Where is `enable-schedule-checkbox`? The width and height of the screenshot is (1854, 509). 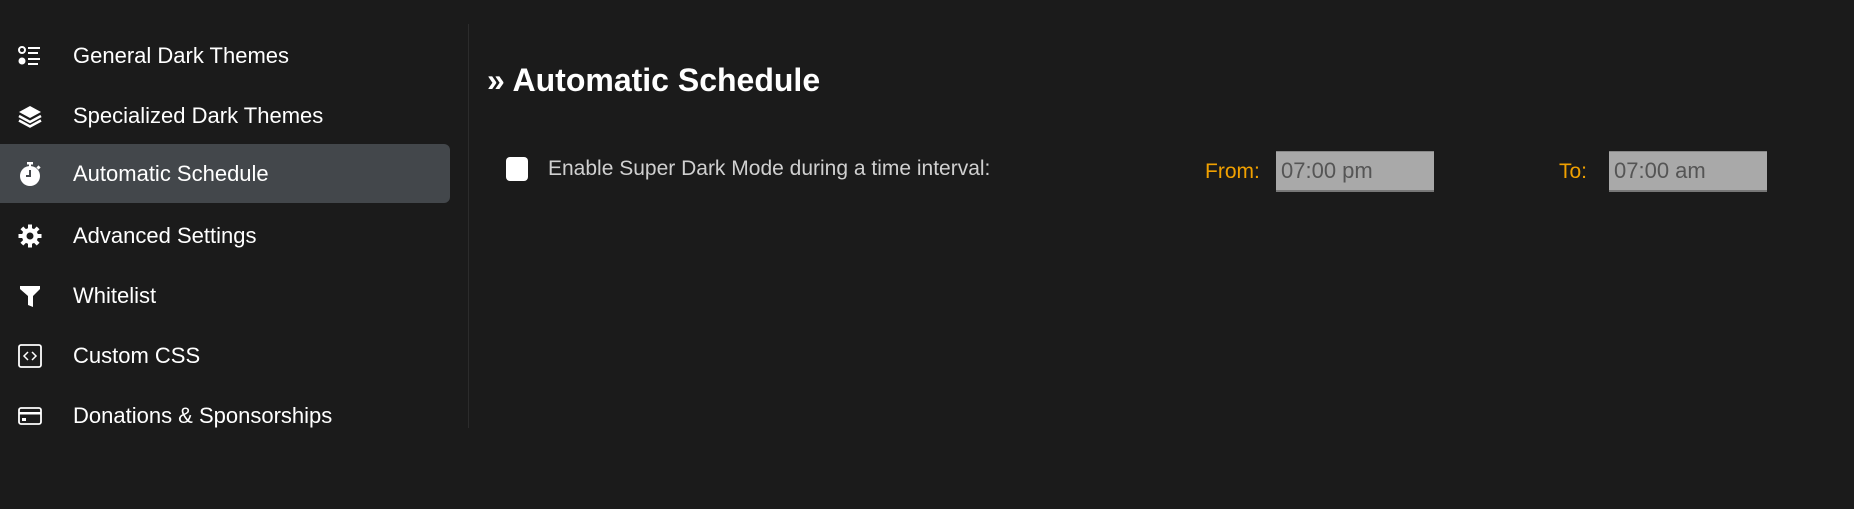 enable-schedule-checkbox is located at coordinates (517, 169).